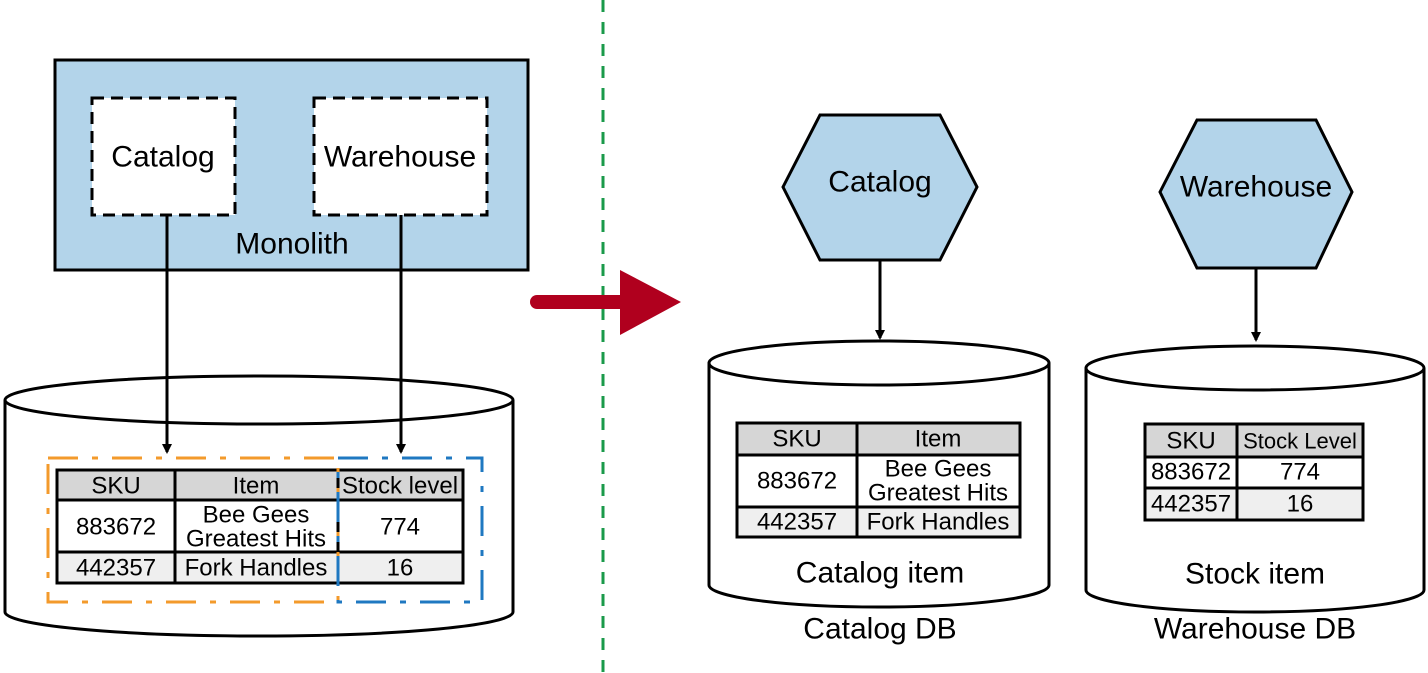 The image size is (1428, 673). I want to click on monolith: Catalog Warehouse Monolith, so click(291, 165).